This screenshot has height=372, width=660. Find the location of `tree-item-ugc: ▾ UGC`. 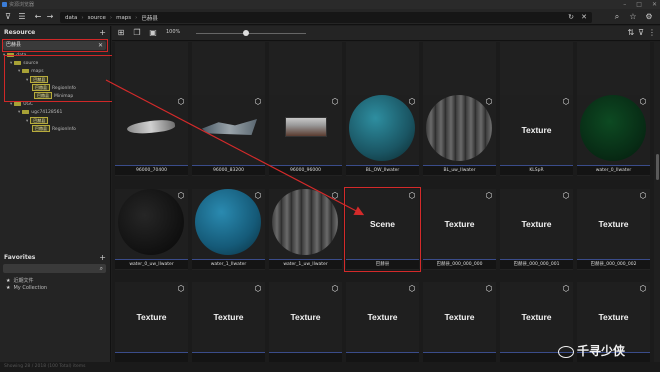

tree-item-ugc: ▾ UGC is located at coordinates (21, 104).